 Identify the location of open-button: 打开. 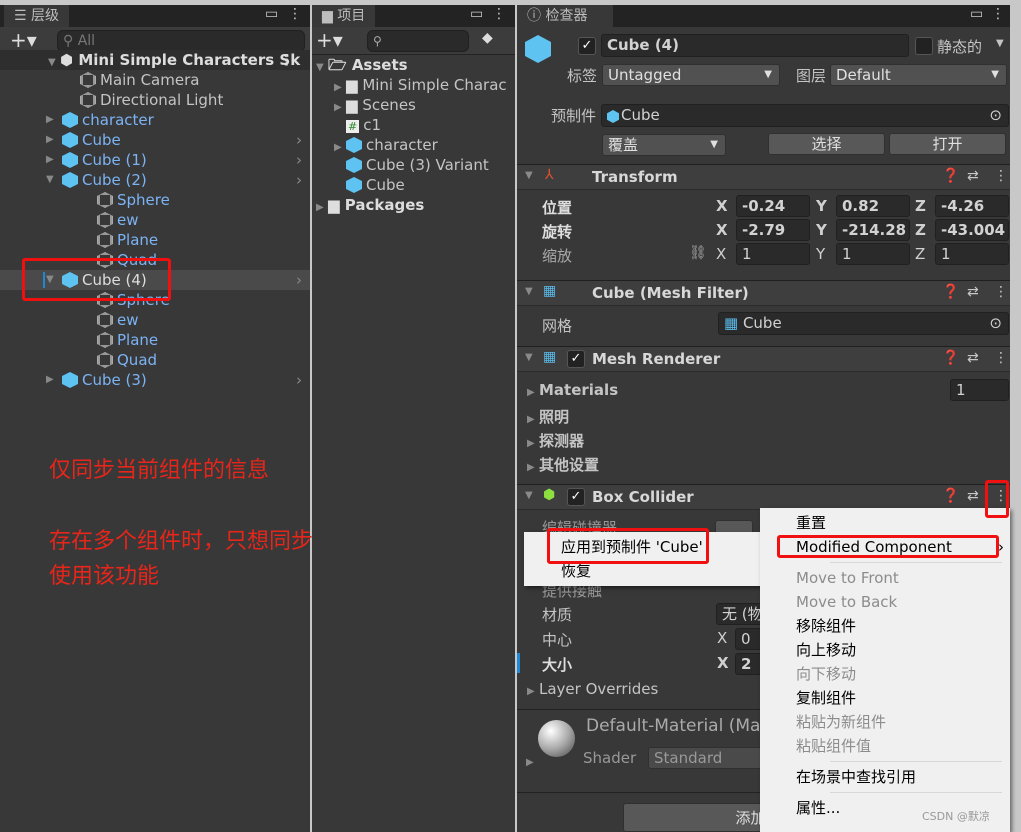
(947, 144).